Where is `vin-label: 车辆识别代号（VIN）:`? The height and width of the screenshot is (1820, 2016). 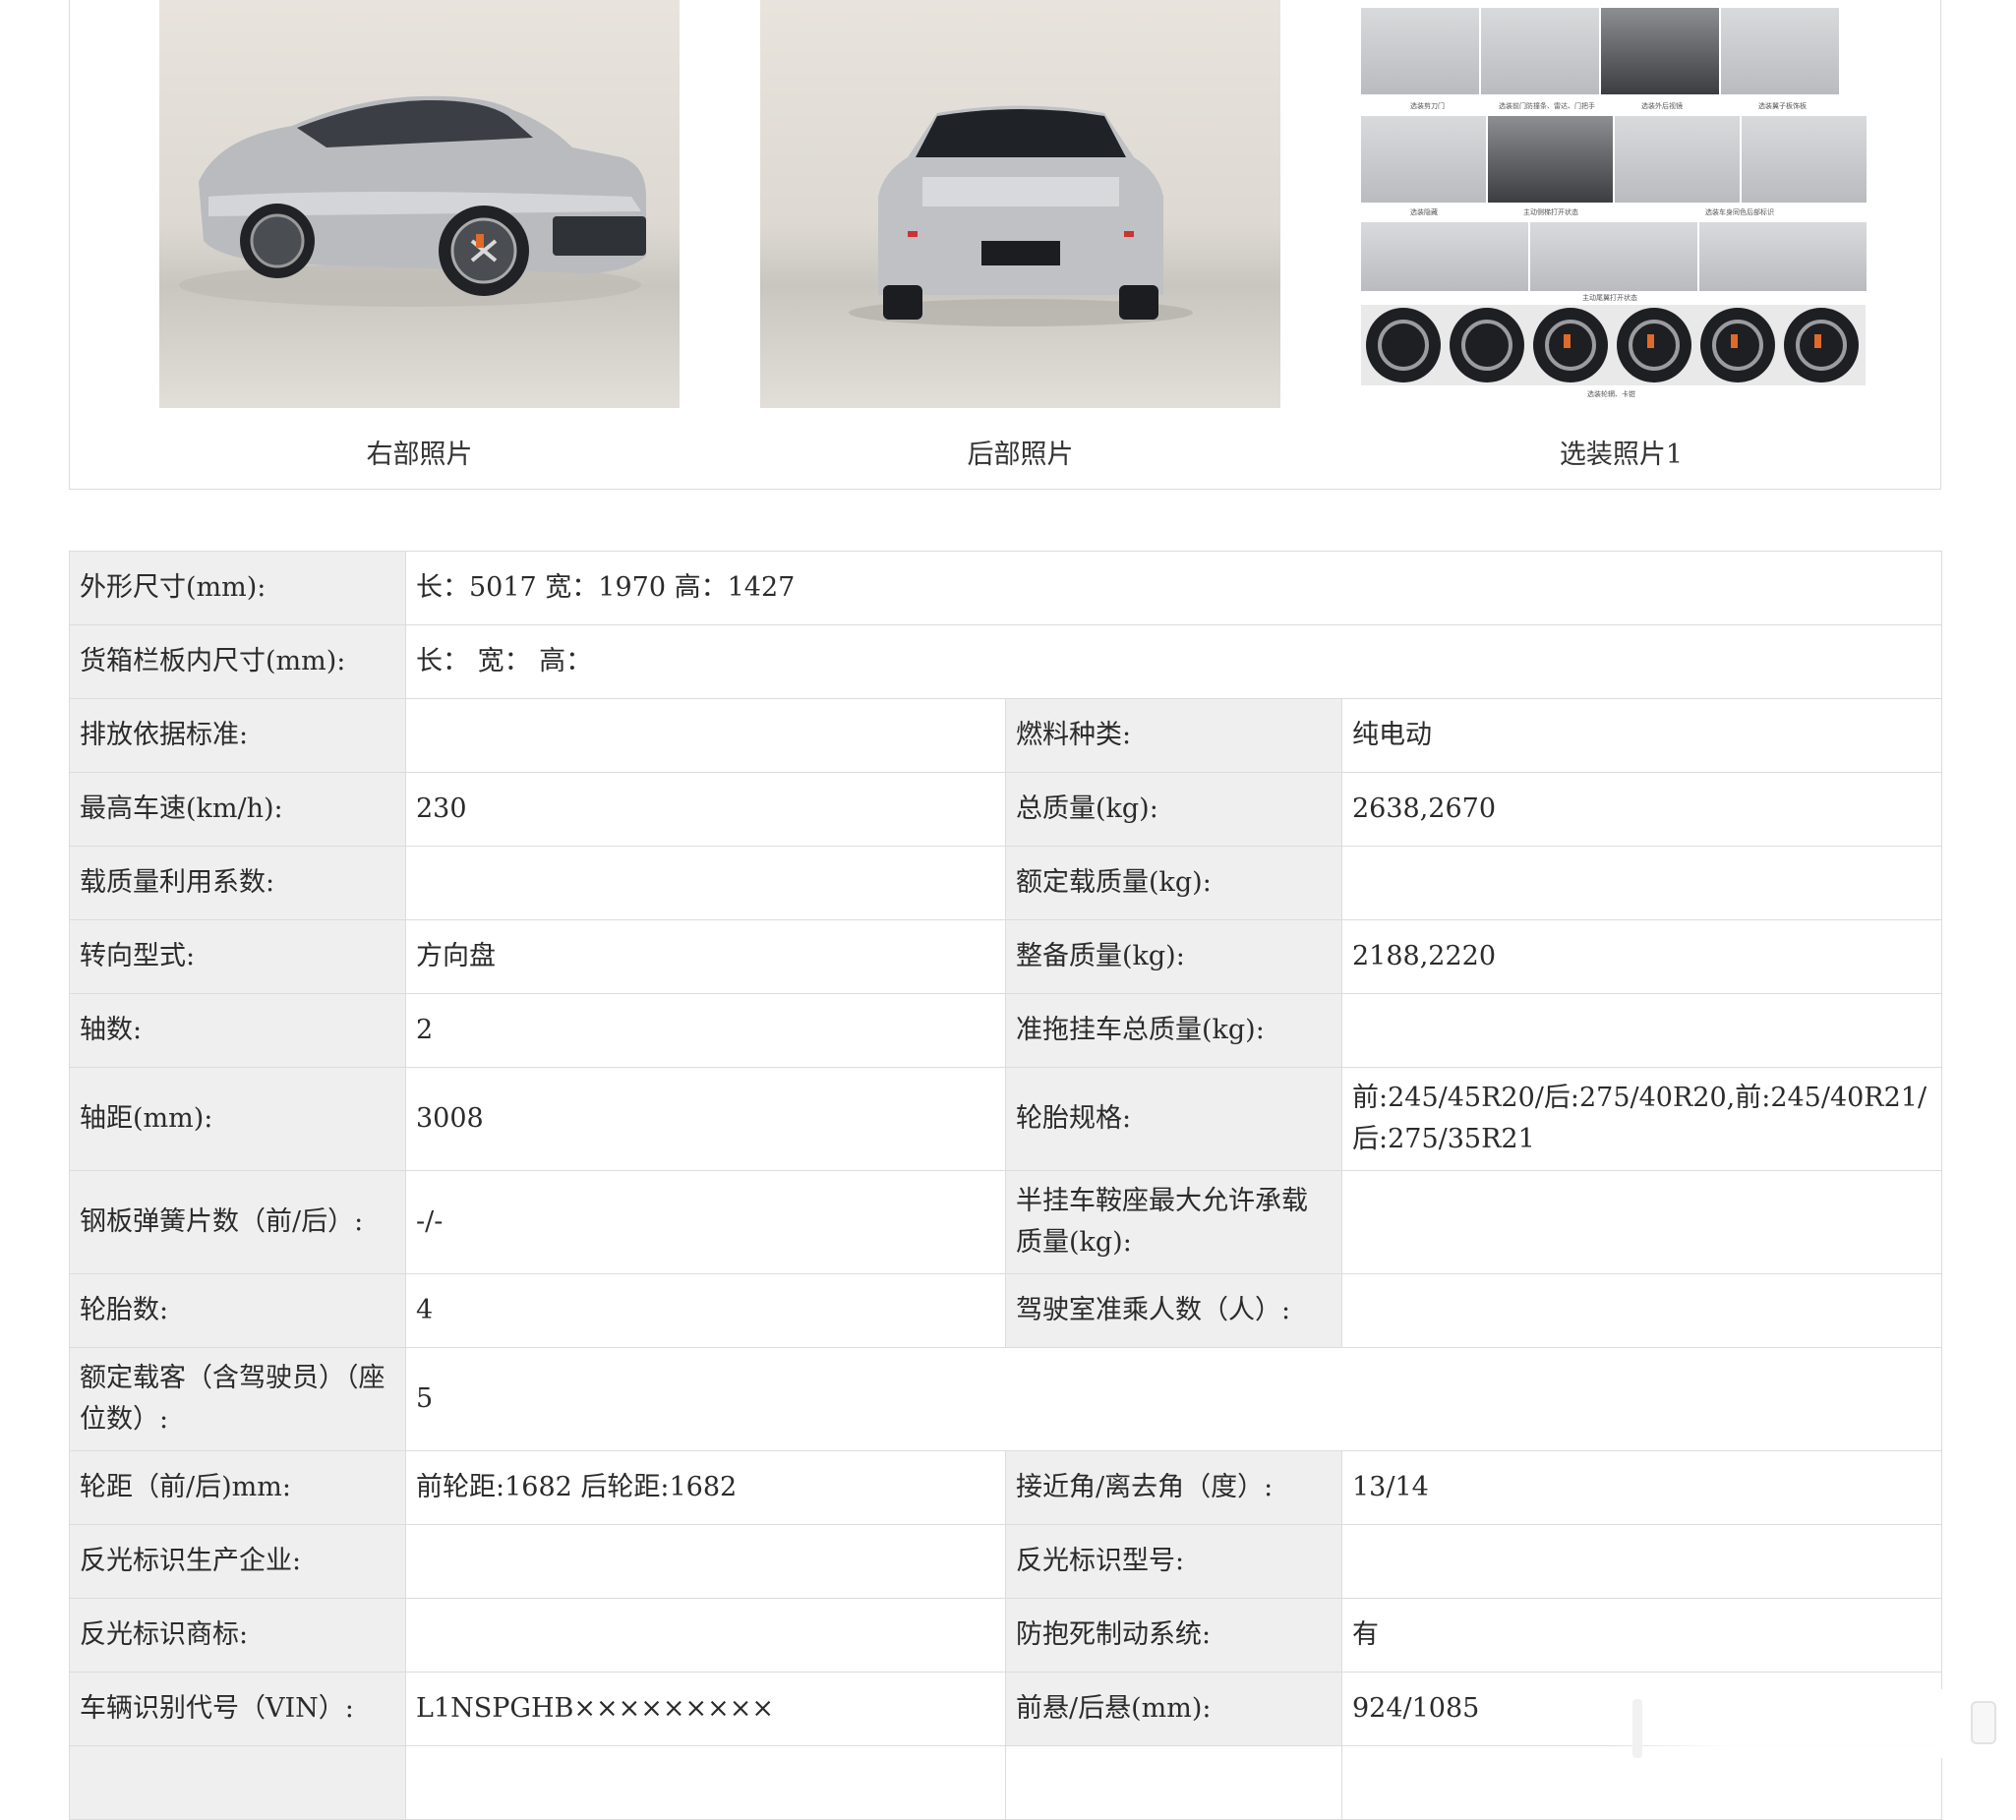
vin-label: 车辆识别代号（VIN）: is located at coordinates (237, 1709).